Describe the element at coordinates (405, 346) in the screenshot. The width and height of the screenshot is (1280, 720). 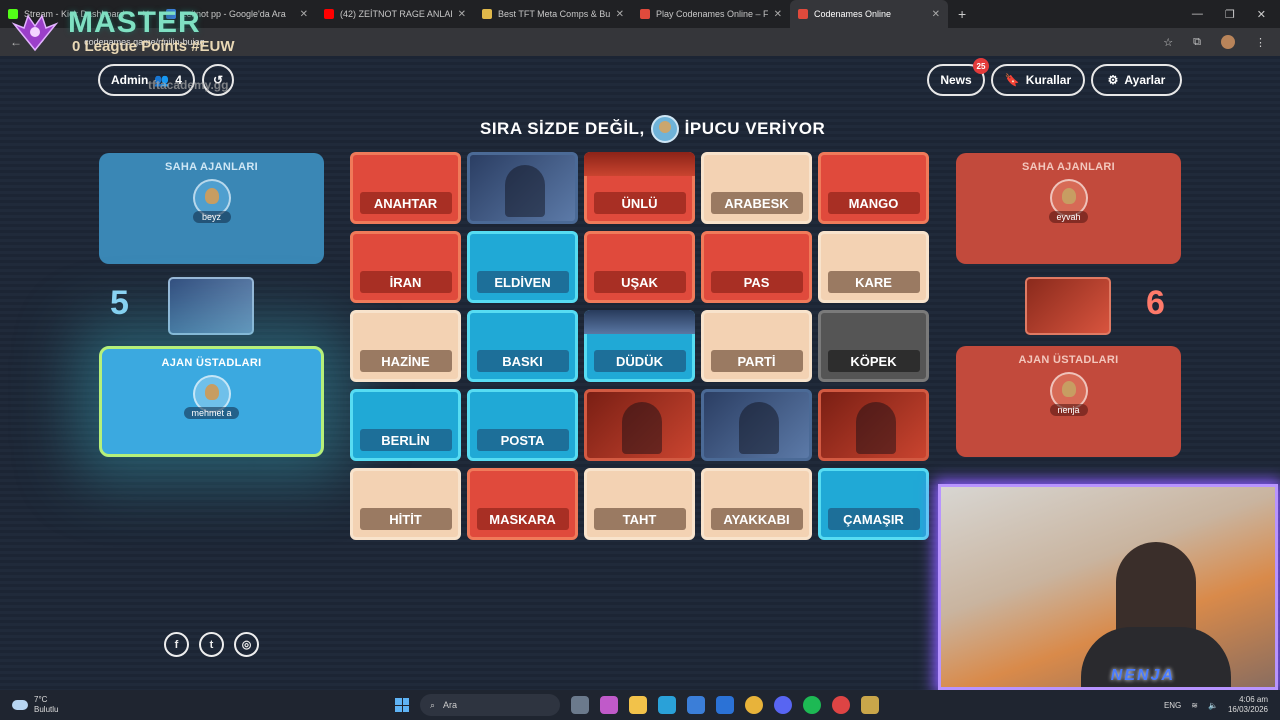
I see `word-card: HAZİNE` at that location.